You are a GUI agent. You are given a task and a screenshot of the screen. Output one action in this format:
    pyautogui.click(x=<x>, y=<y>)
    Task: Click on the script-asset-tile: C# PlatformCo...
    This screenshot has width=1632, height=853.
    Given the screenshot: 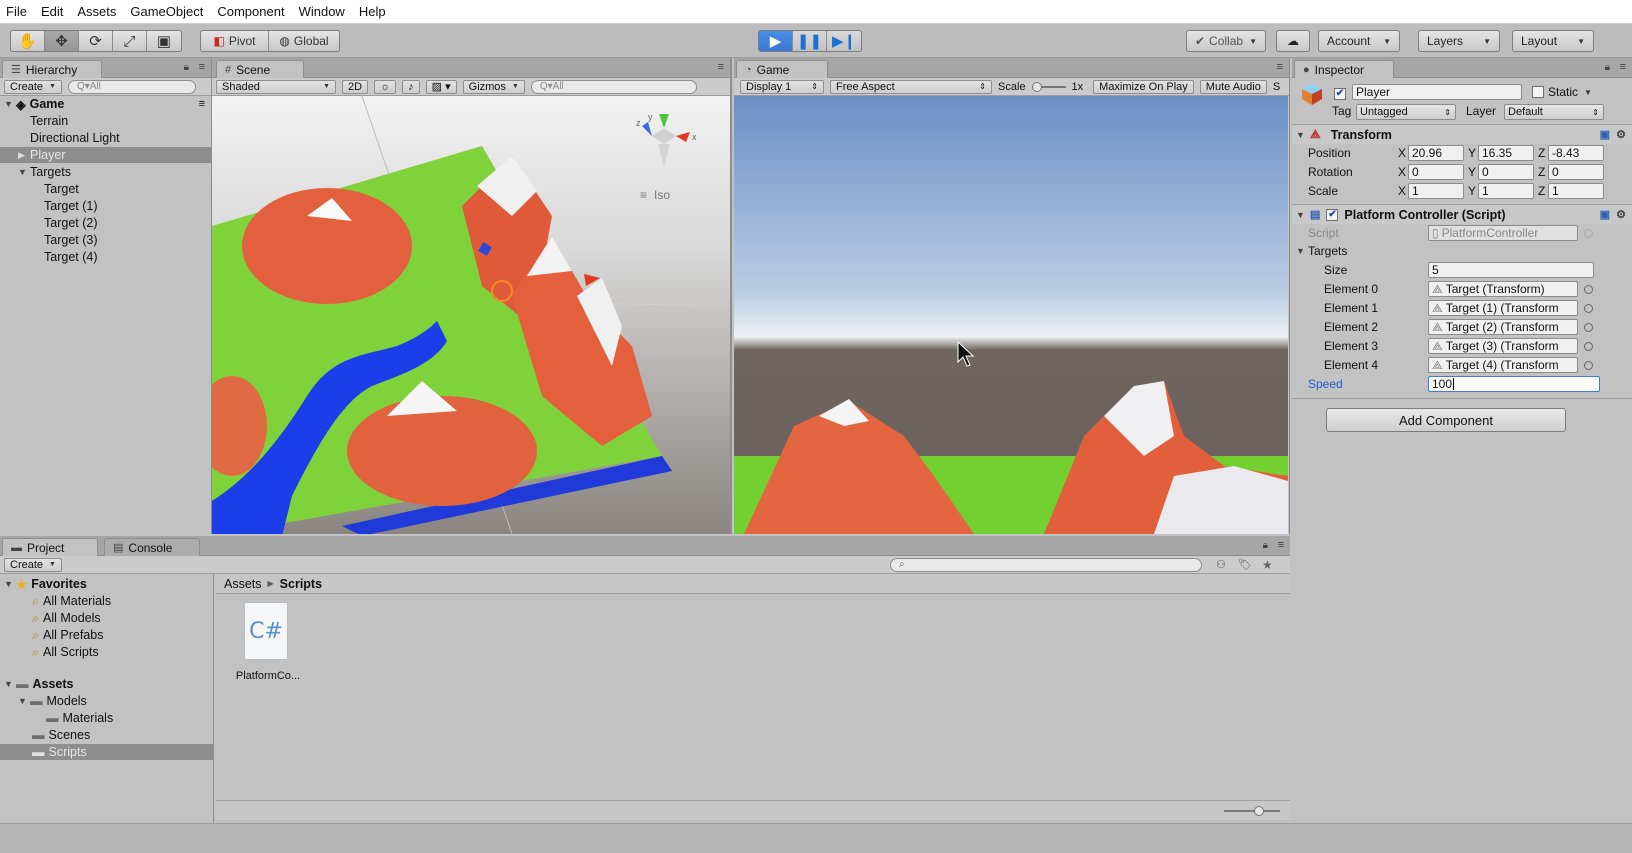 What is the action you would take?
    pyautogui.click(x=268, y=645)
    